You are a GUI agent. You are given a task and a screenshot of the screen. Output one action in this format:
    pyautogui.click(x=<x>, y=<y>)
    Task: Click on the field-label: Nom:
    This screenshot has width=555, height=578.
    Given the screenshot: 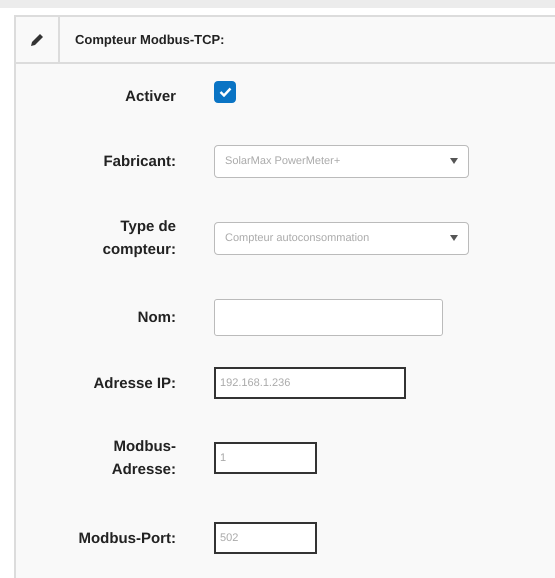 What is the action you would take?
    pyautogui.click(x=157, y=318)
    